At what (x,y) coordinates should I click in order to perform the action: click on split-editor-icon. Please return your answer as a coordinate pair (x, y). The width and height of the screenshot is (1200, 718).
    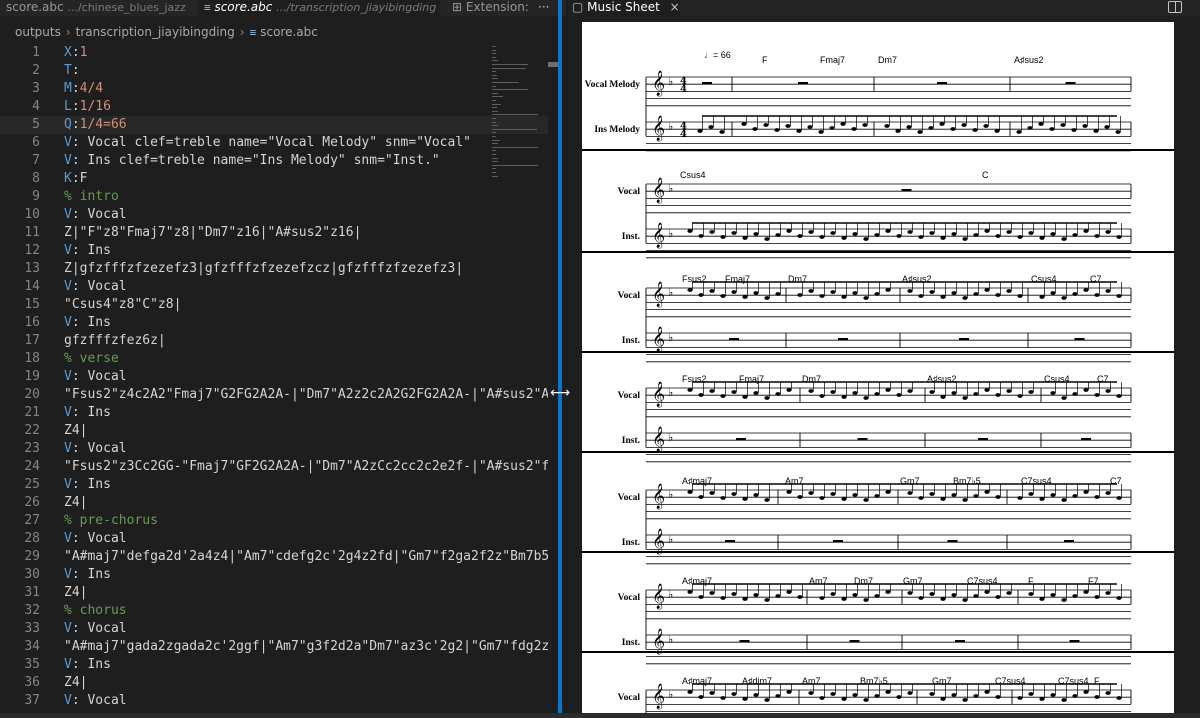
    Looking at the image, I should click on (1175, 7).